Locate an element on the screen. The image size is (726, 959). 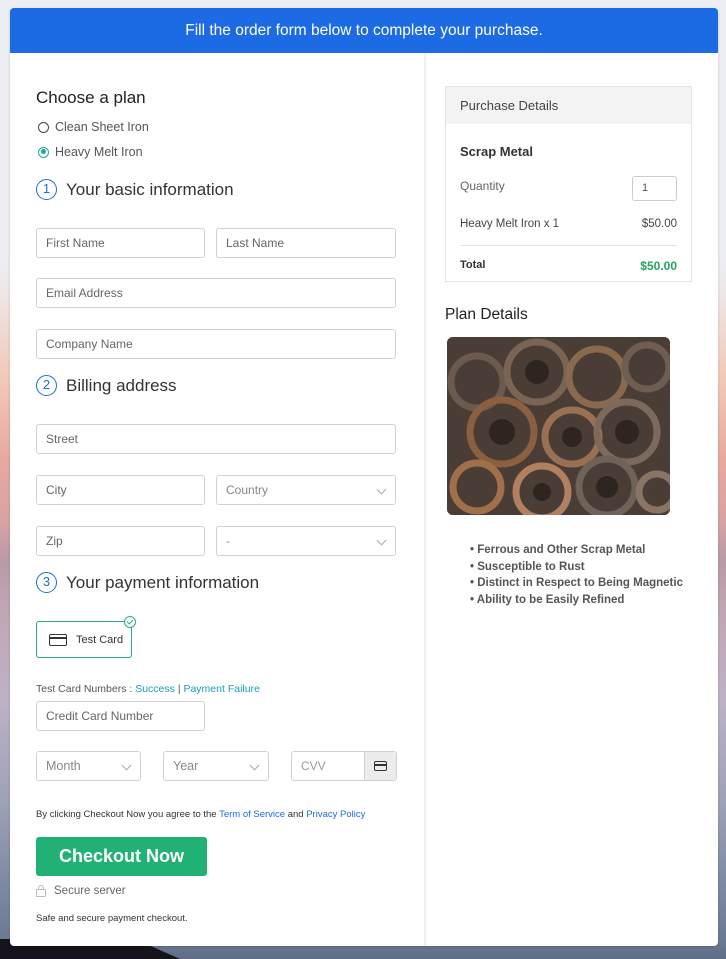
payment-failure-link: Payment Failure is located at coordinates (221, 689).